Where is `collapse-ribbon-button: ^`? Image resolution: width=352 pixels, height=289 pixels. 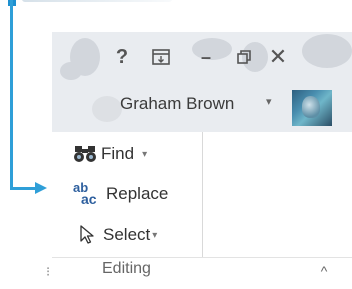 collapse-ribbon-button: ^ is located at coordinates (324, 271).